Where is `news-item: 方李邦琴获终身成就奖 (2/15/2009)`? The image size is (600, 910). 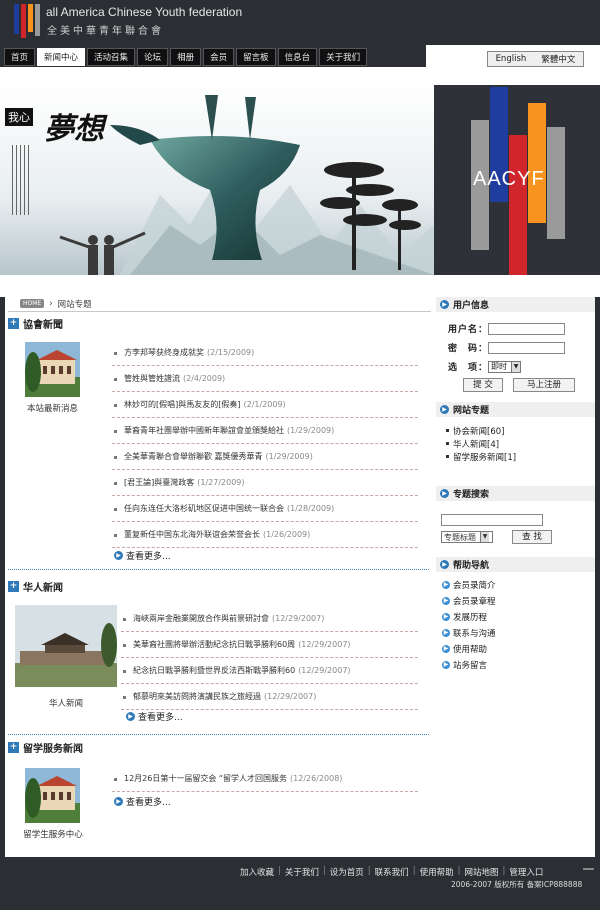 news-item: 方李邦琴获终身成就奖 (2/15/2009) is located at coordinates (265, 353).